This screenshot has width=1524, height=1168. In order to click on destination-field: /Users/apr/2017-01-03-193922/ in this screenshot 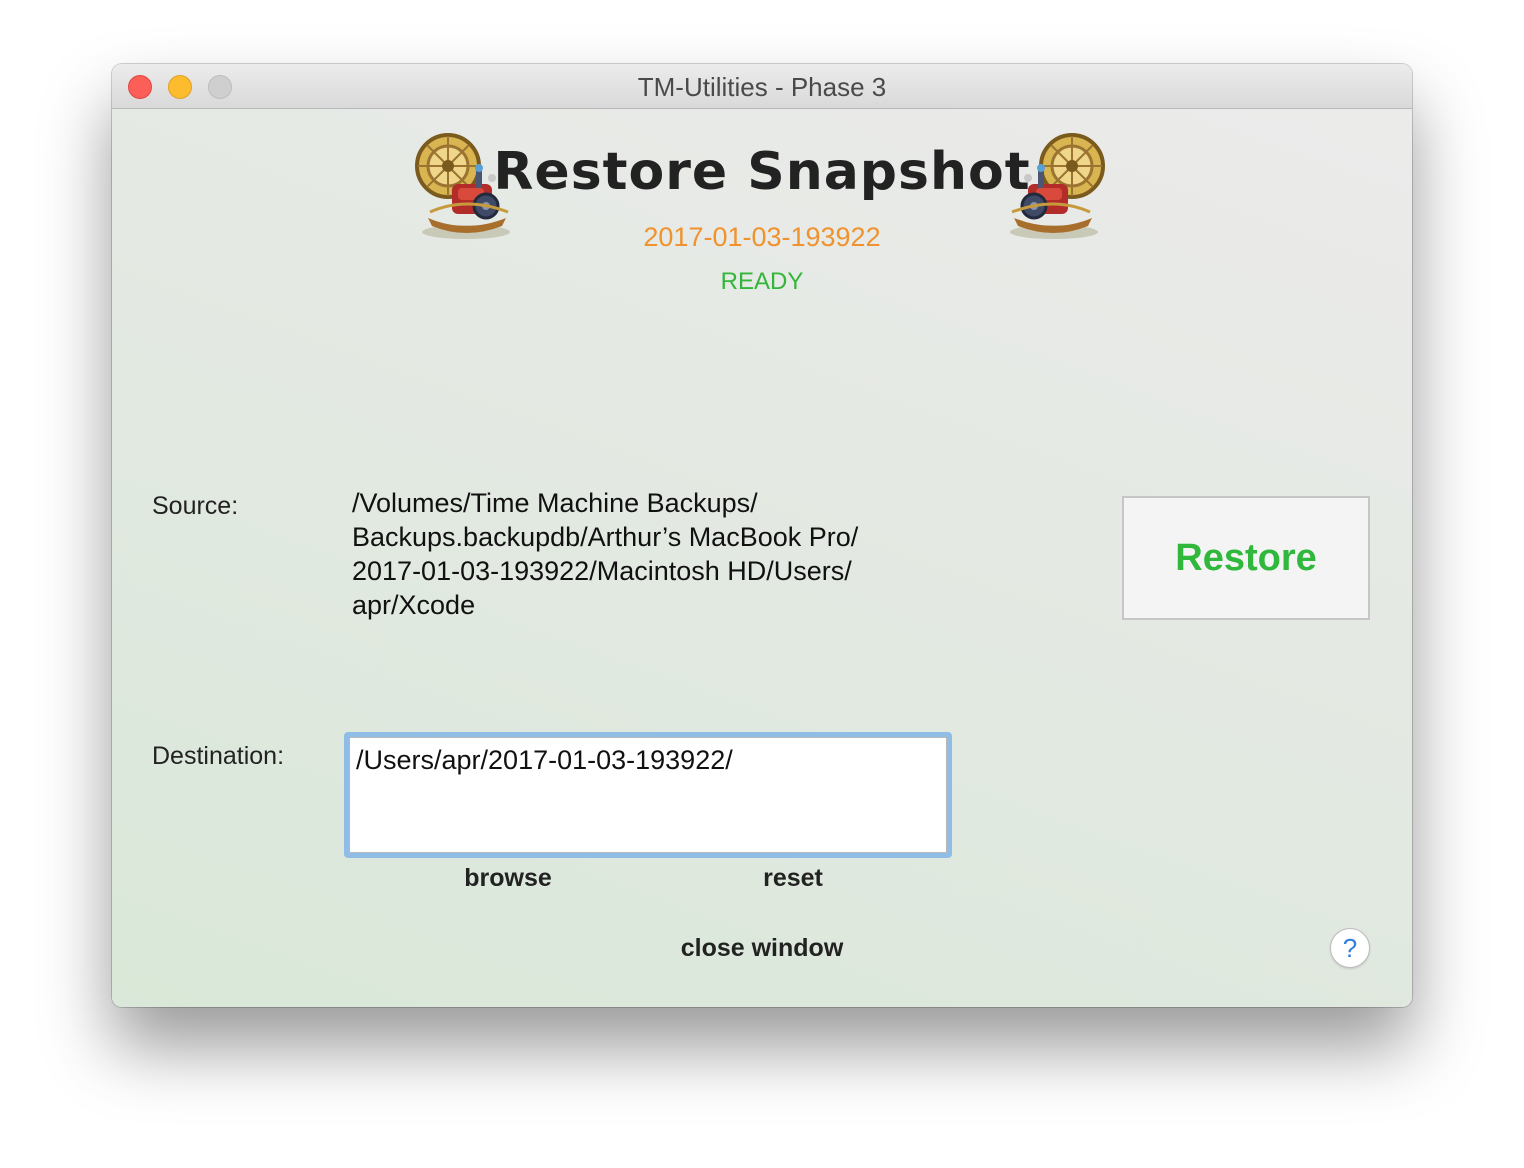, I will do `click(648, 795)`.